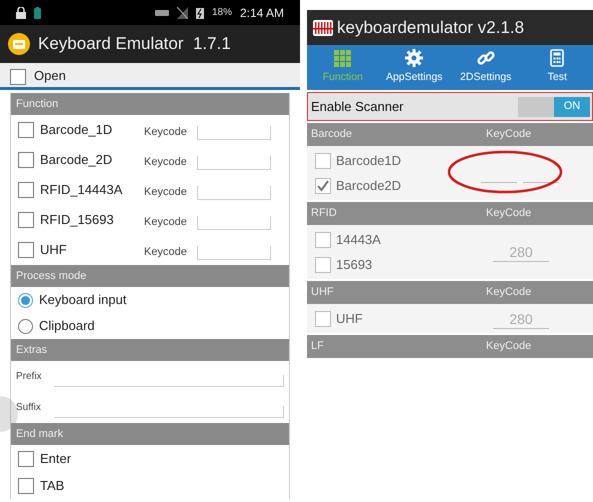 The width and height of the screenshot is (593, 502). Describe the element at coordinates (324, 214) in the screenshot. I see `header-label: RFID` at that location.